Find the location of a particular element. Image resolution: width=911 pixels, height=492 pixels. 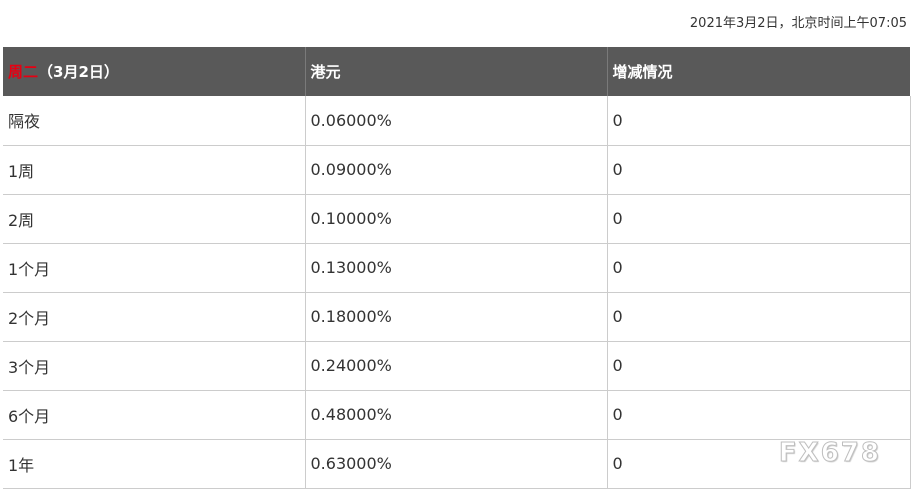

table-header-row: 周二（3月2日） 港元 增减情况 is located at coordinates (456, 71).